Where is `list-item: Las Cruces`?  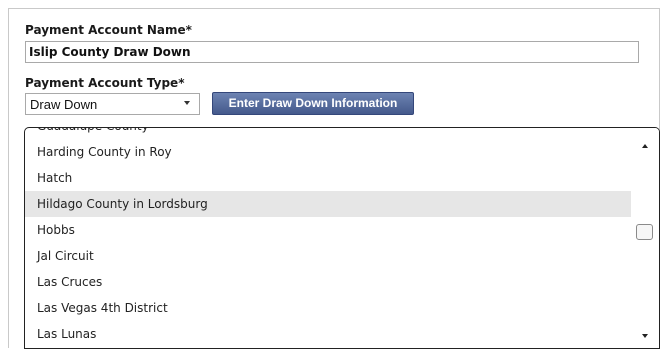 list-item: Las Cruces is located at coordinates (328, 282).